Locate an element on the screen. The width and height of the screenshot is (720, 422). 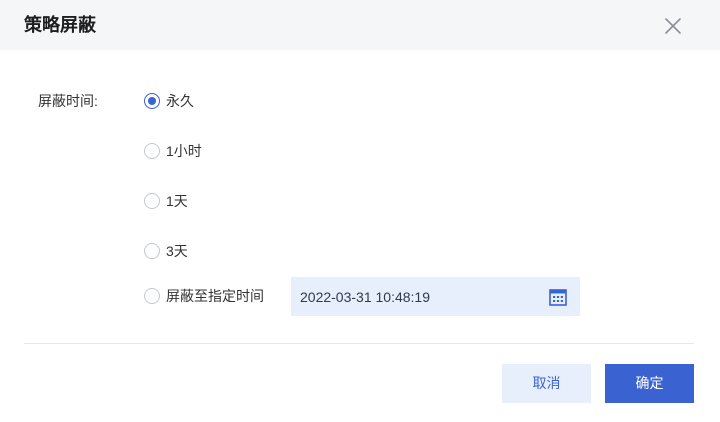
radio-label: 1小时 is located at coordinates (184, 151).